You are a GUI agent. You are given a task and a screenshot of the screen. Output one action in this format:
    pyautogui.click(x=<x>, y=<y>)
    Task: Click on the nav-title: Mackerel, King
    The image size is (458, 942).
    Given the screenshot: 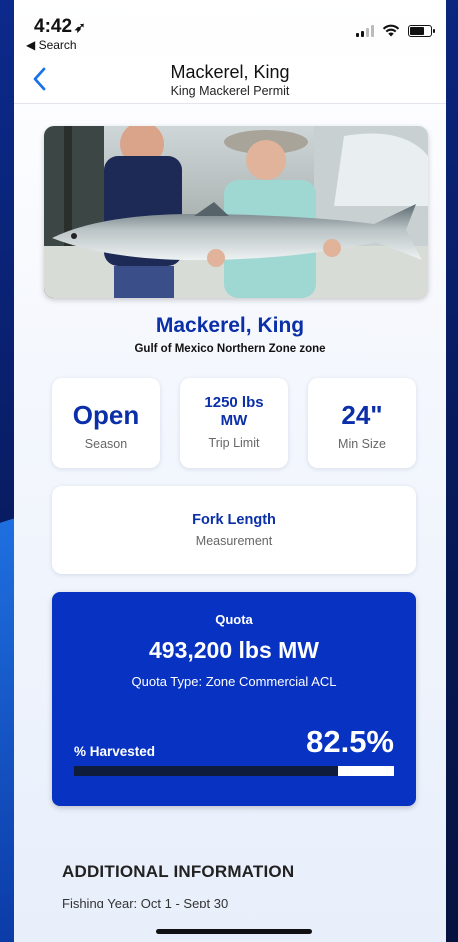 What is the action you would take?
    pyautogui.click(x=230, y=72)
    